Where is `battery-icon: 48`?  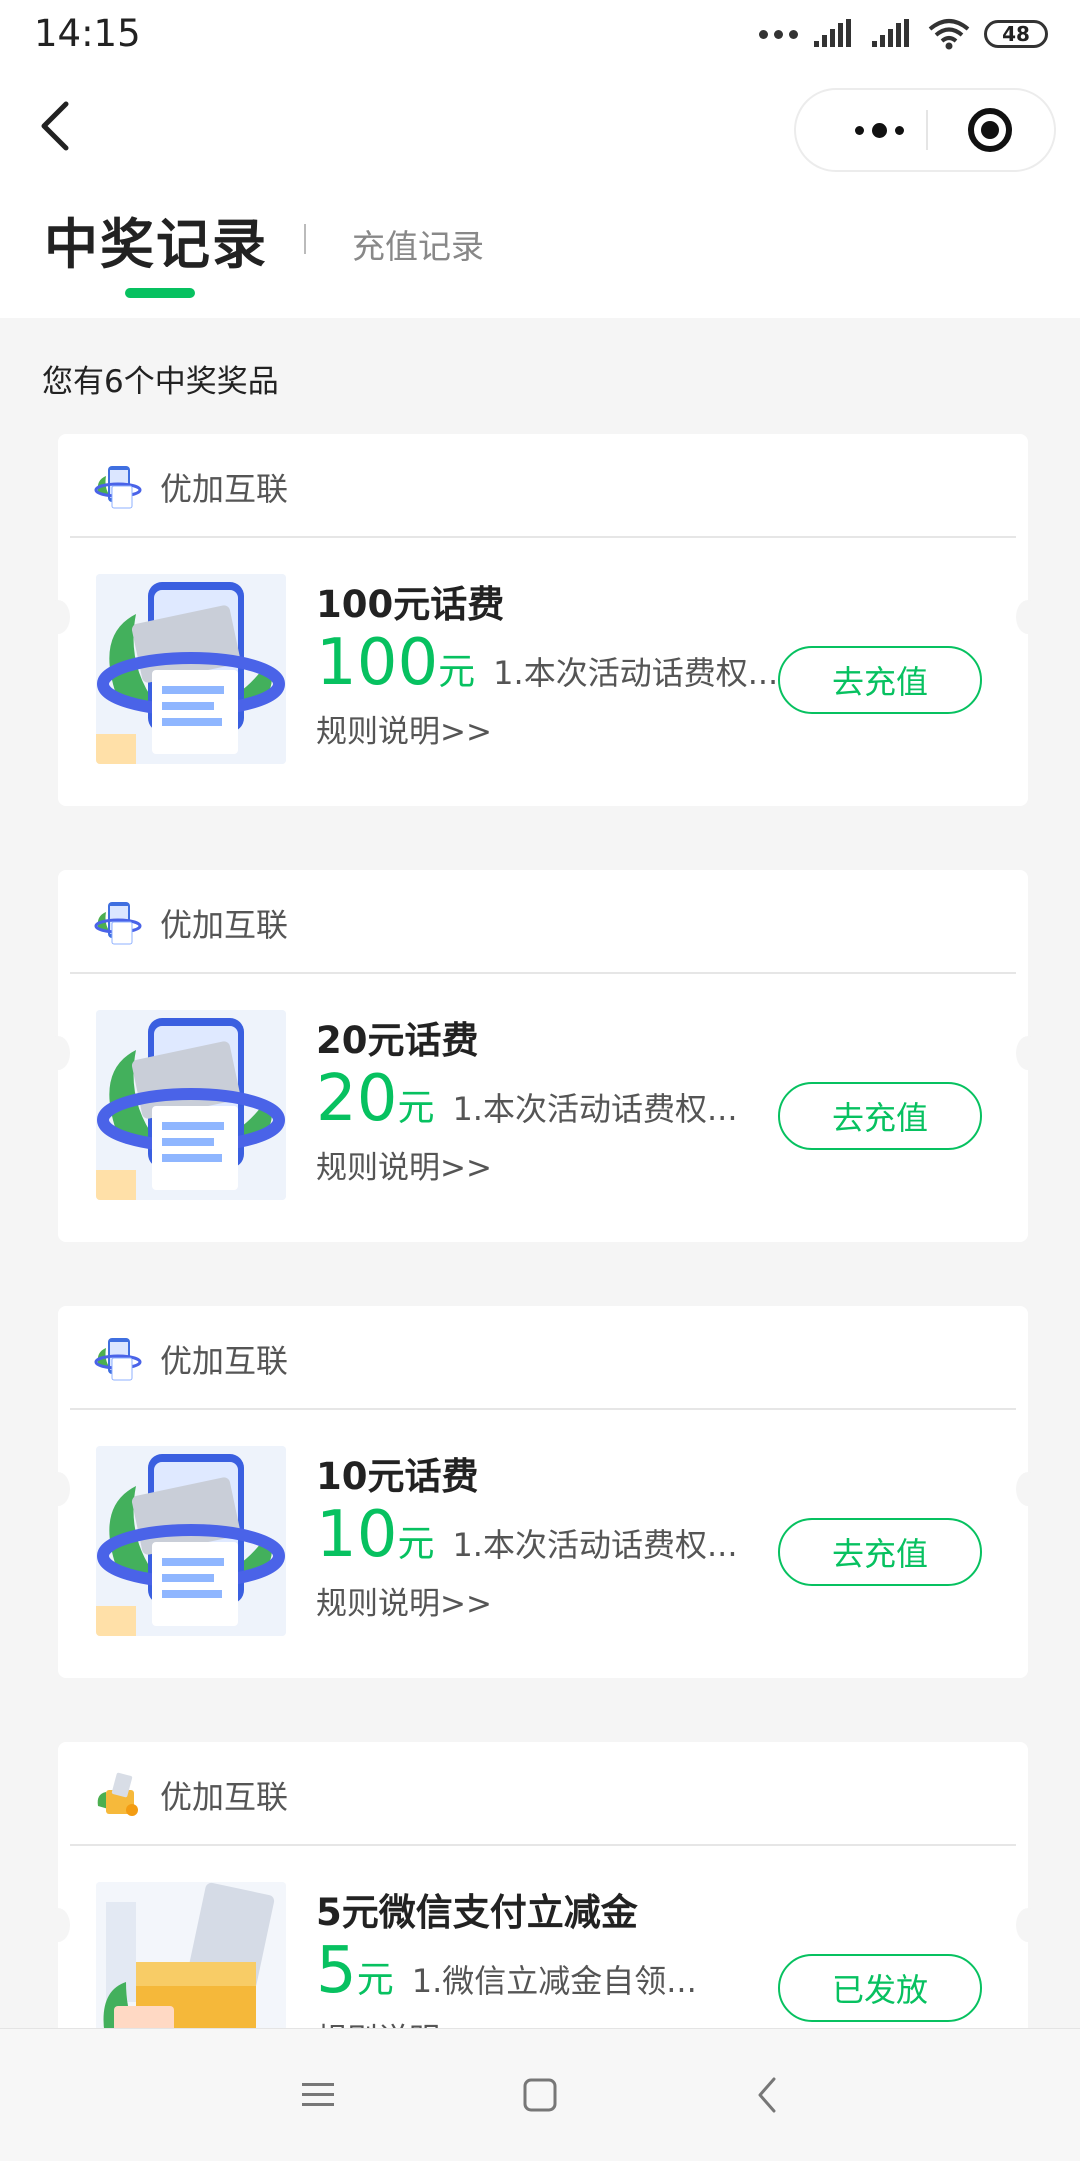
battery-icon: 48 is located at coordinates (1016, 34).